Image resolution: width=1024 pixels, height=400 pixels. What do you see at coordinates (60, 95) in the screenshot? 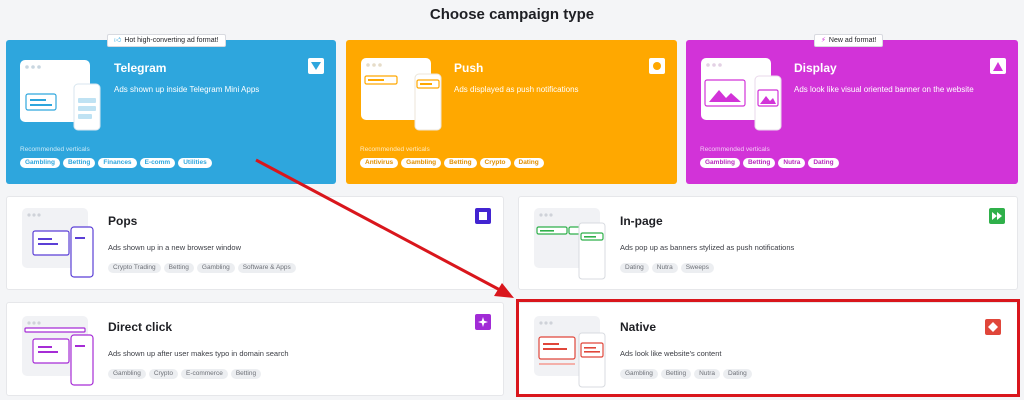
I see `telegram-illustration` at bounding box center [60, 95].